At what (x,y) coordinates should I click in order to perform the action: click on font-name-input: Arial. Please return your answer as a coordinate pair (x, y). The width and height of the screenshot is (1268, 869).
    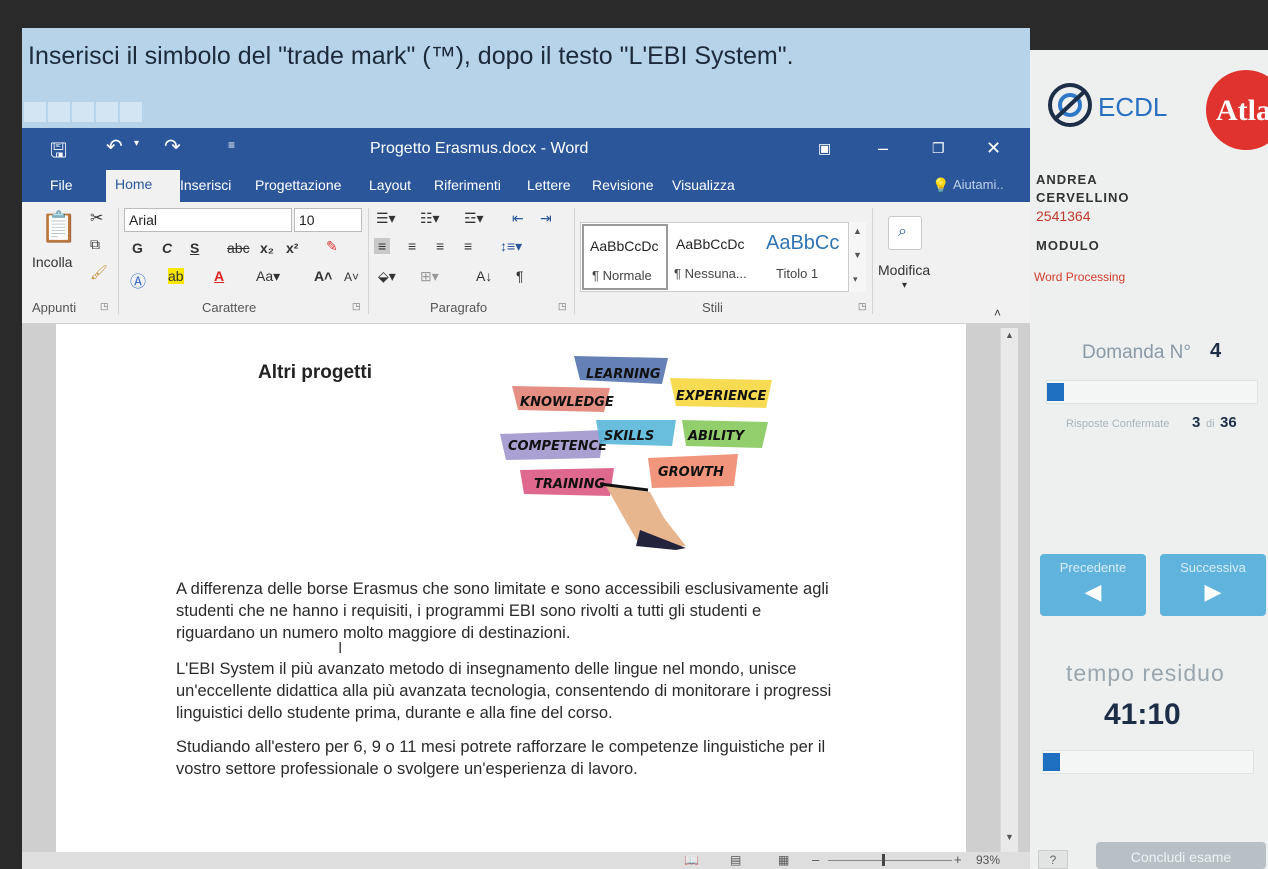
    Looking at the image, I should click on (208, 220).